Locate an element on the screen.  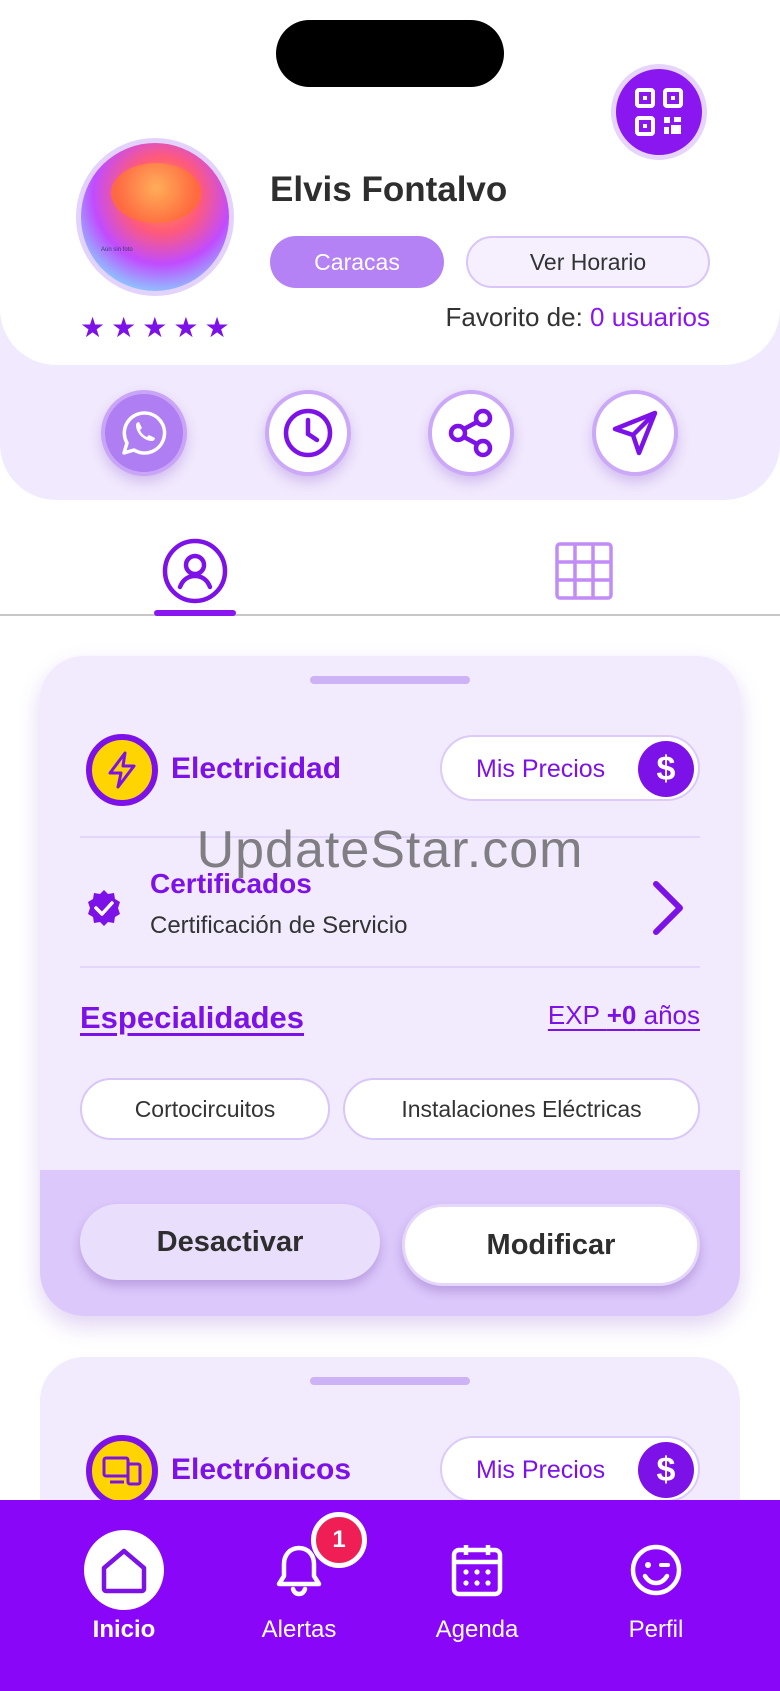
profile-name: Elvis Fontalvo is located at coordinates (389, 189).